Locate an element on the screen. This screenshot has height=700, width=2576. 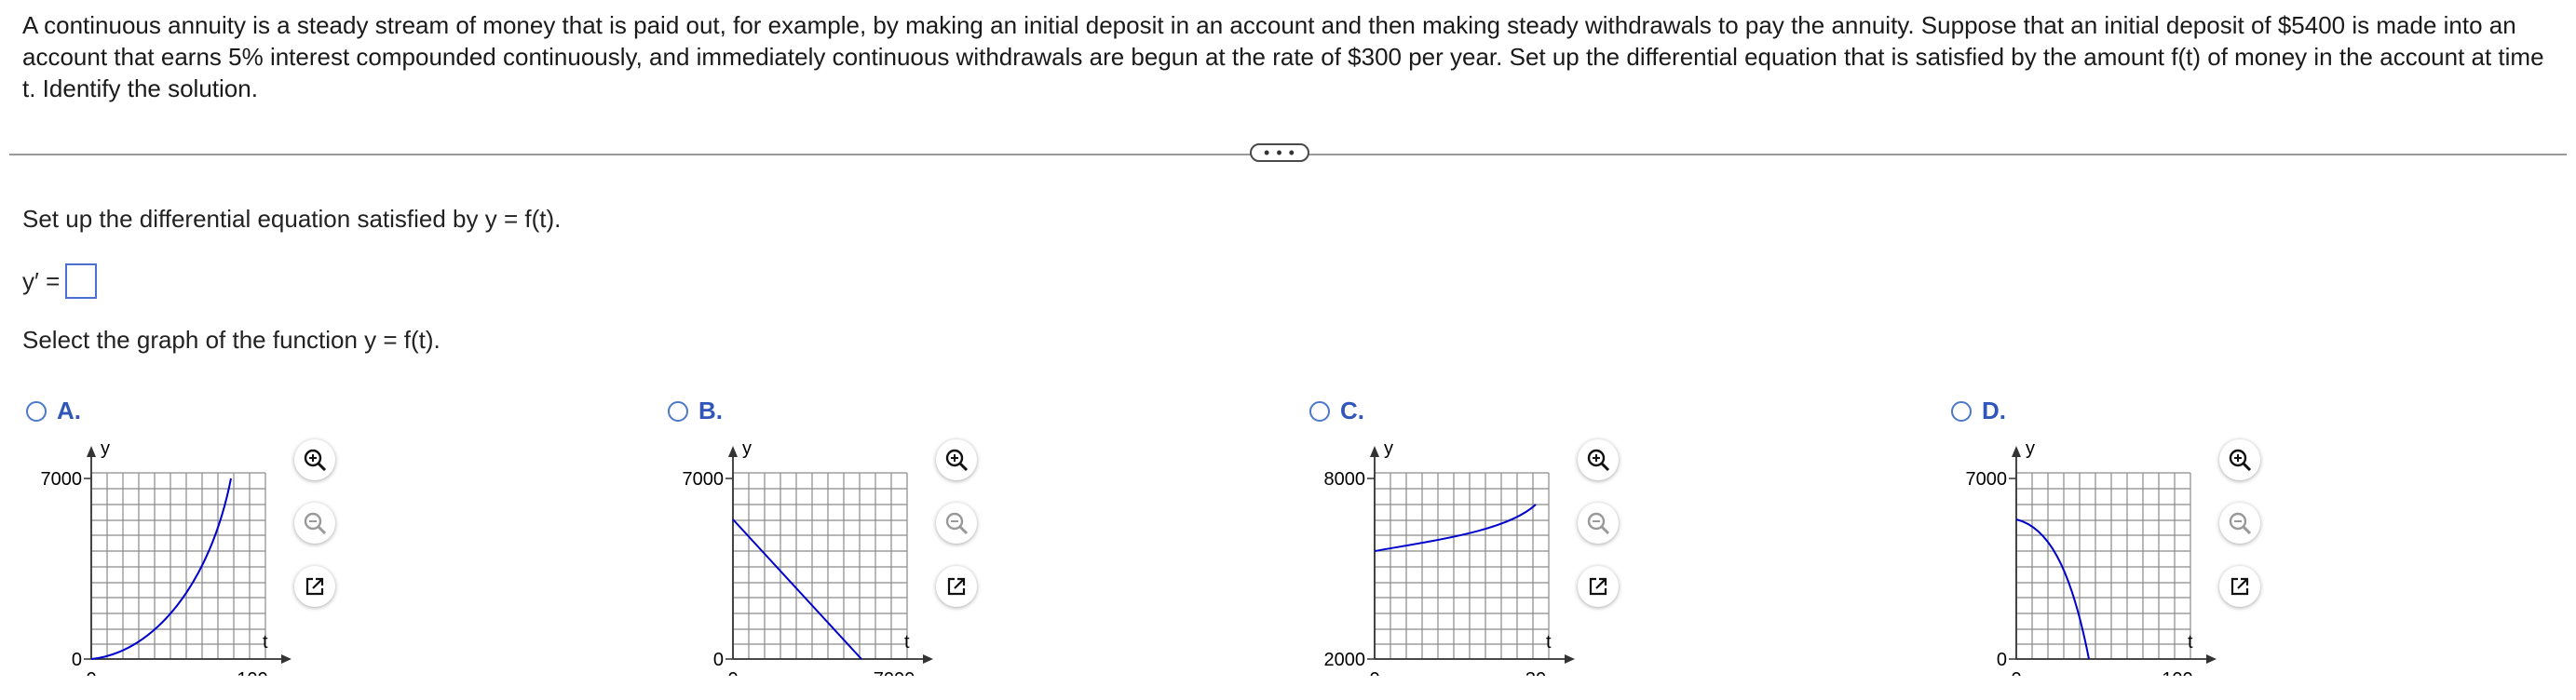
option-a-grid-lines is located at coordinates (178, 566).